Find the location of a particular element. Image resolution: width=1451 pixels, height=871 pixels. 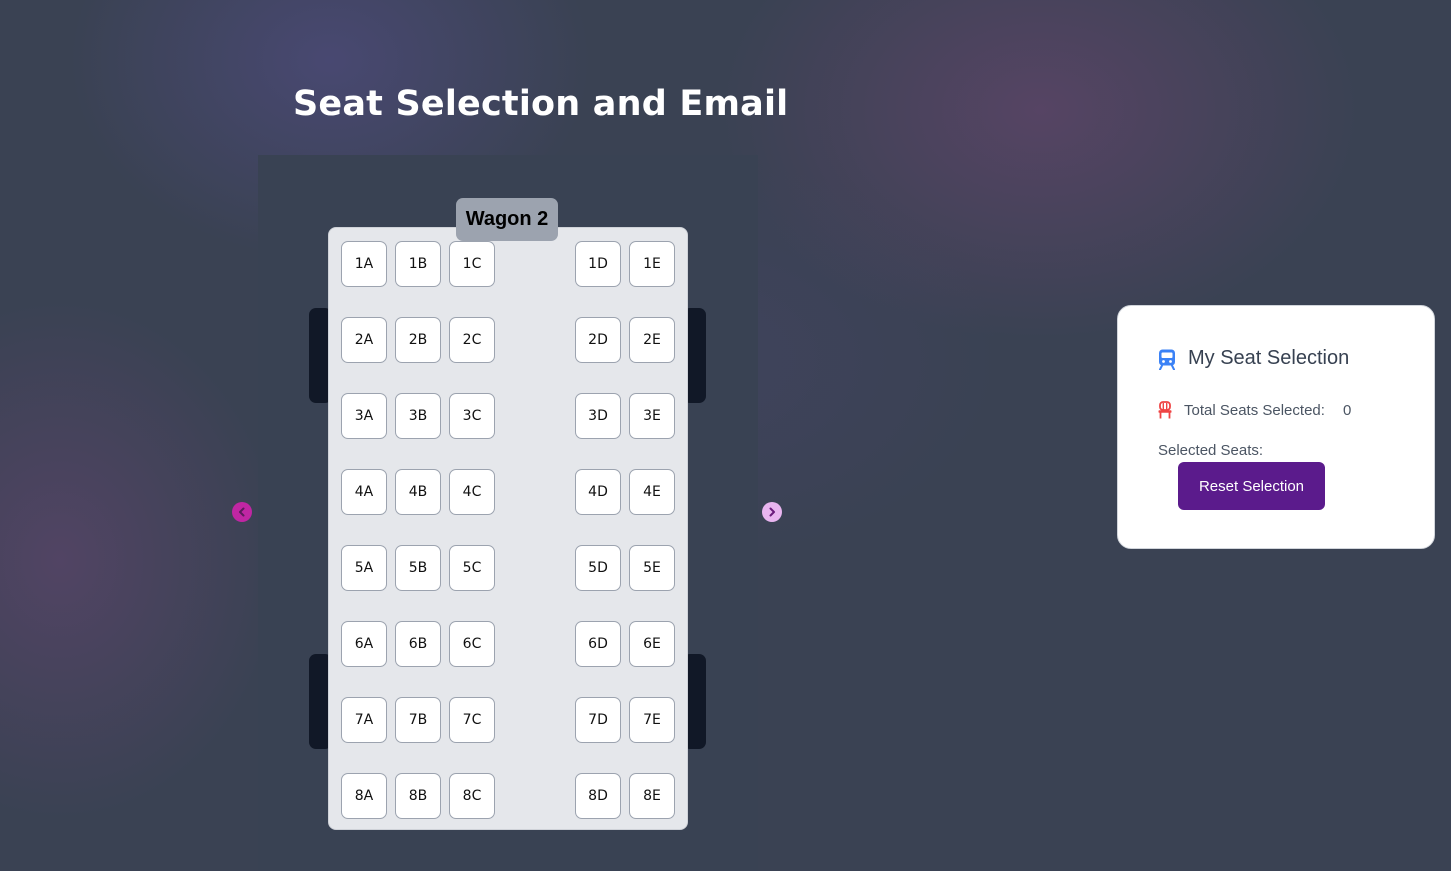

seat-5c: 5C is located at coordinates (472, 568).